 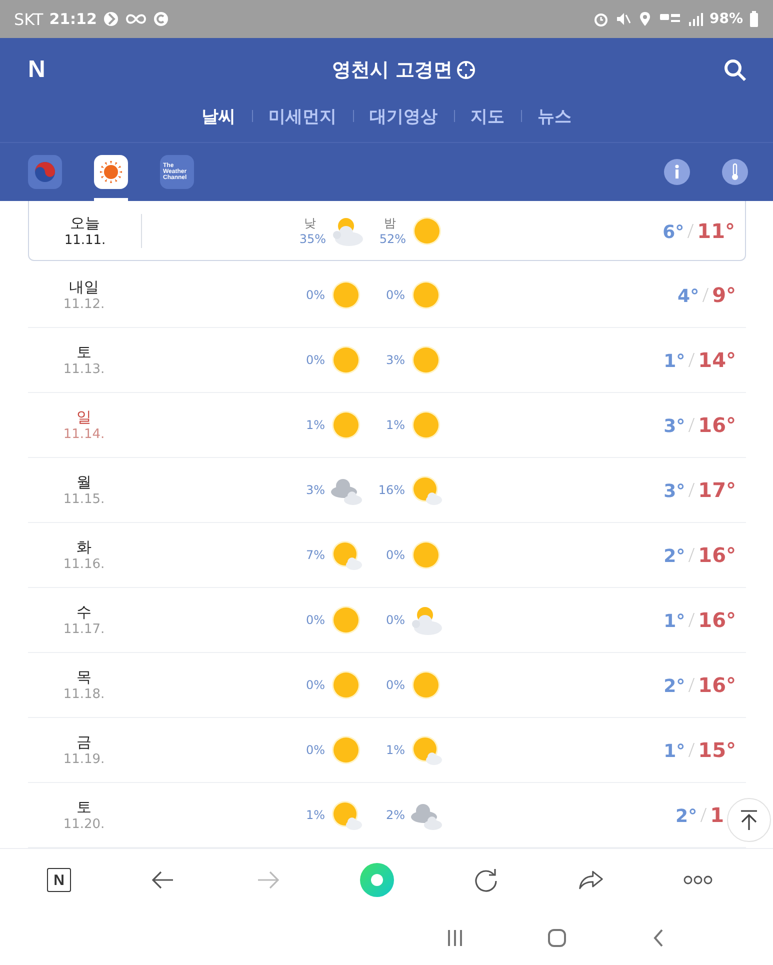 What do you see at coordinates (487, 116) in the screenshot?
I see `nav-tab: 지도` at bounding box center [487, 116].